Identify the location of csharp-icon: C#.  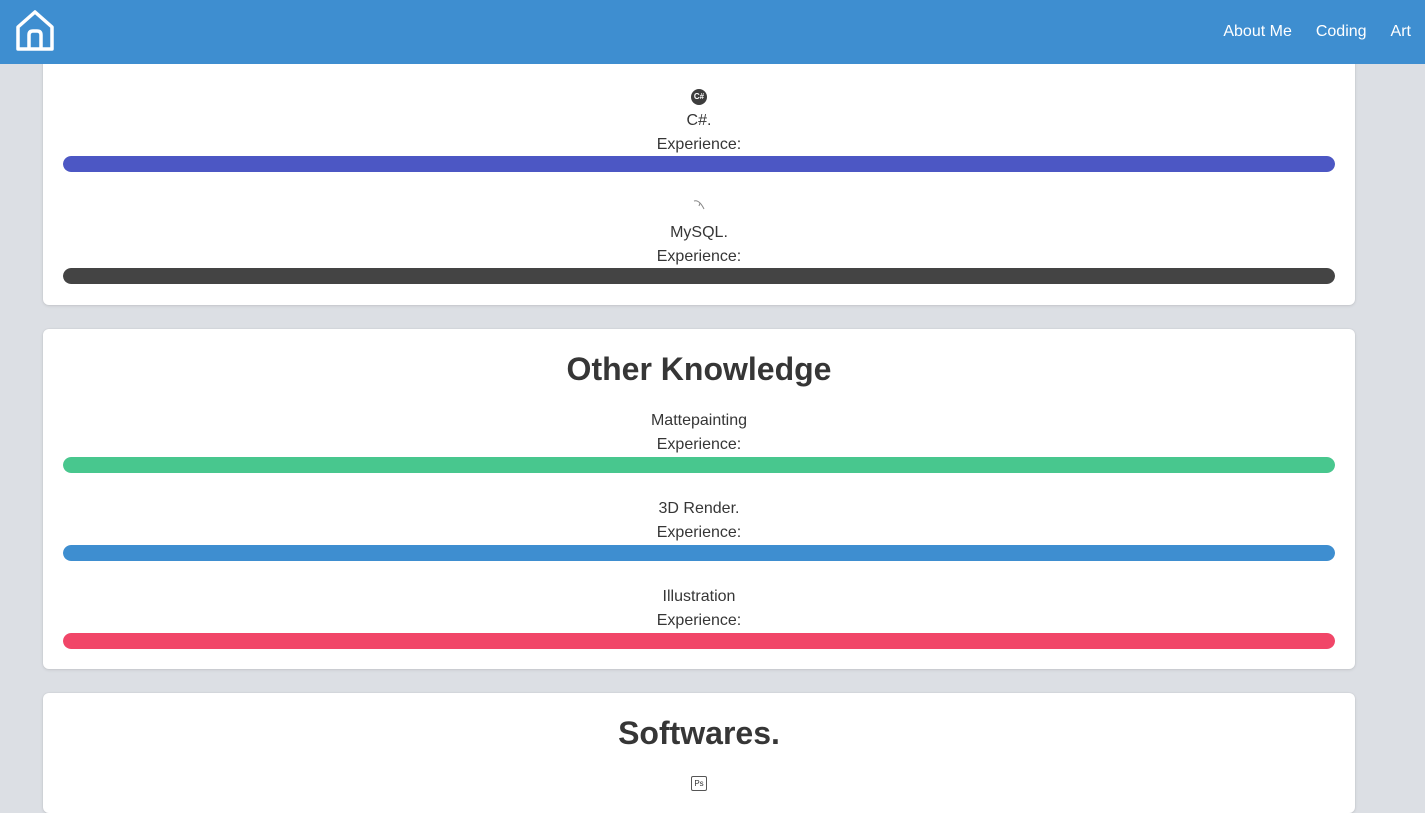
(699, 97).